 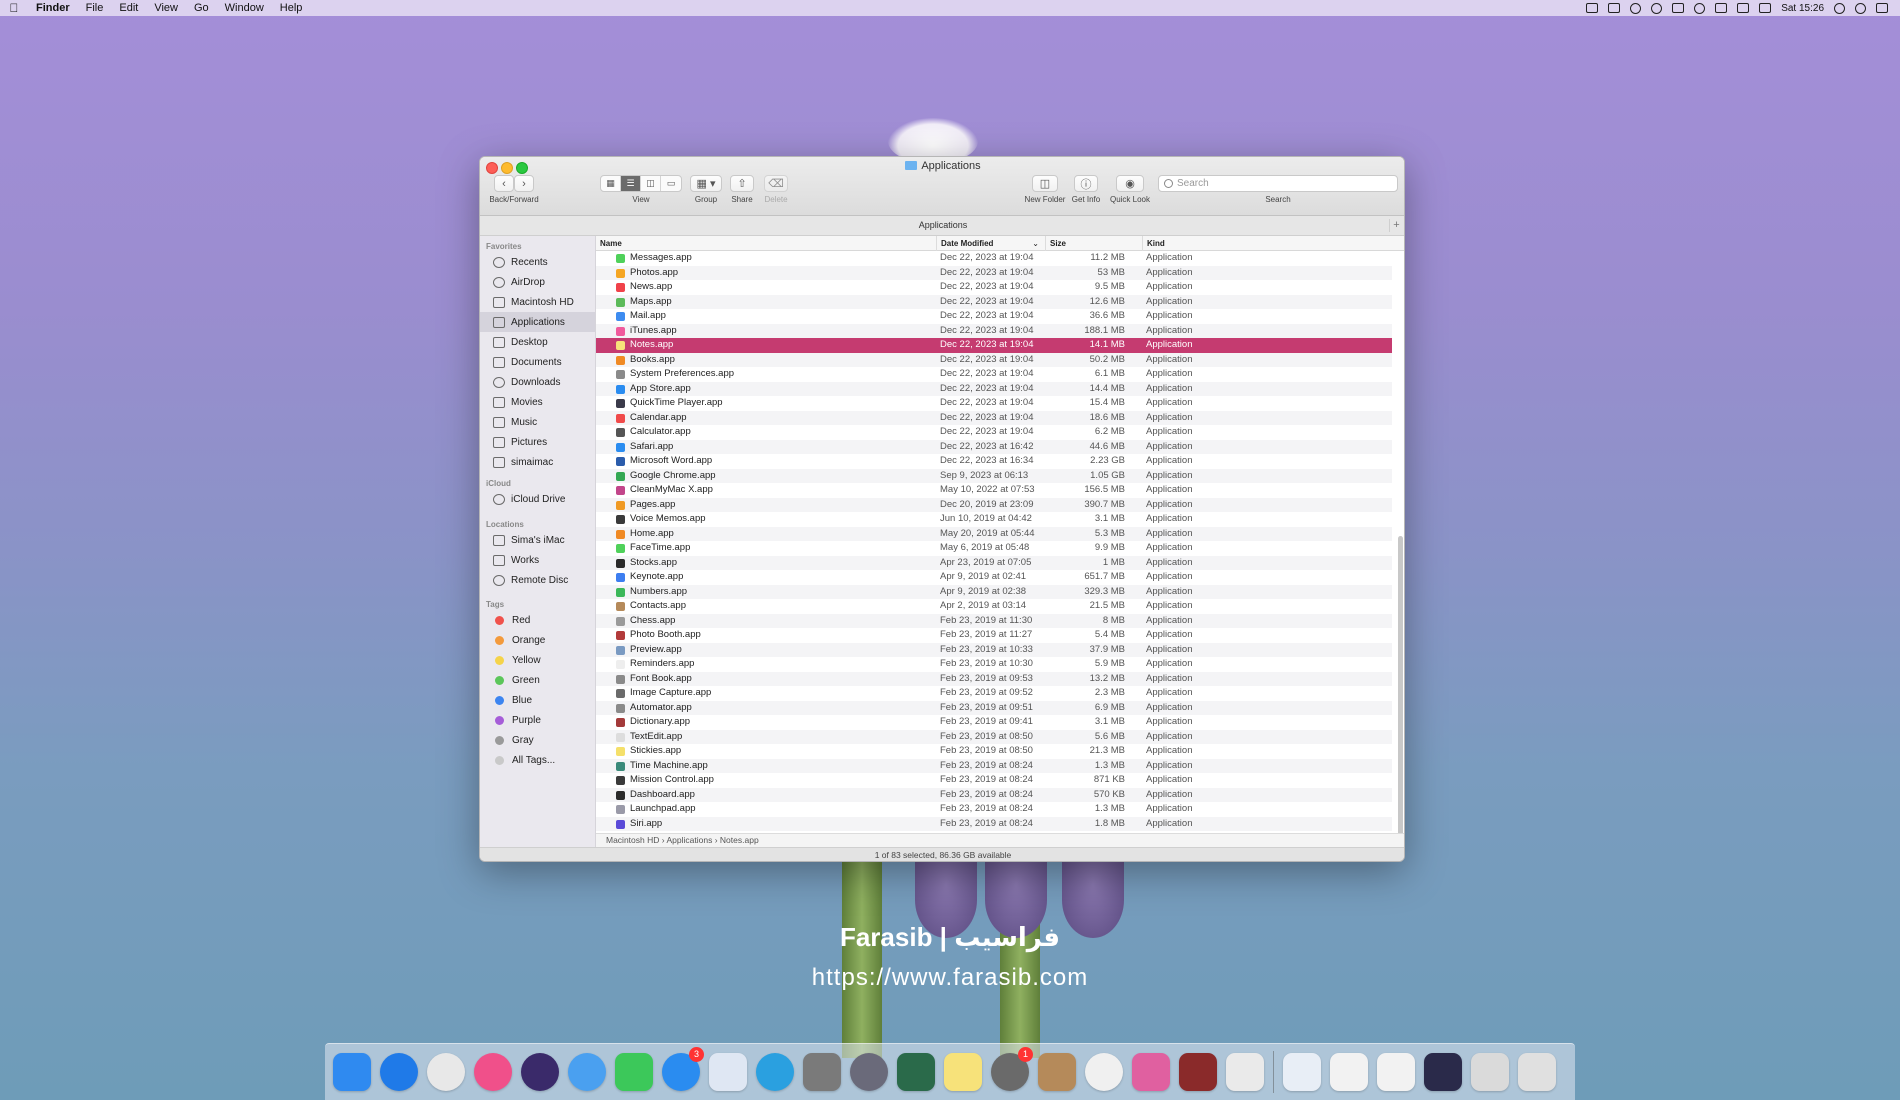 I want to click on finder-icon, so click(x=352, y=1072).